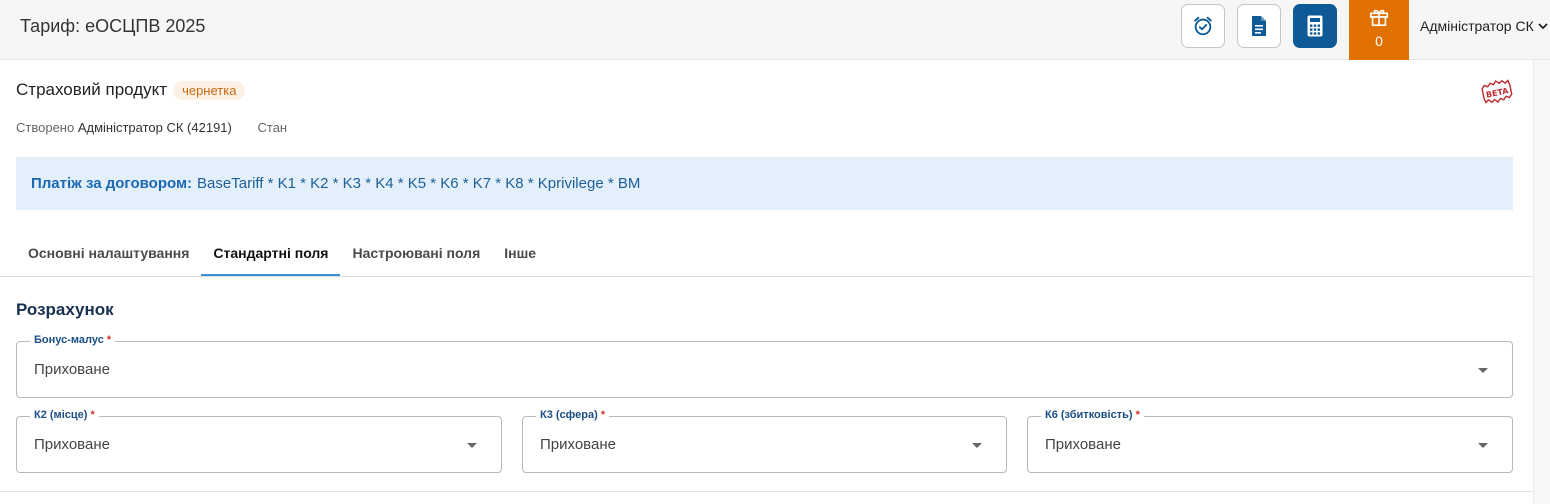  Describe the element at coordinates (272, 127) in the screenshot. I see `state-label: Стан` at that location.